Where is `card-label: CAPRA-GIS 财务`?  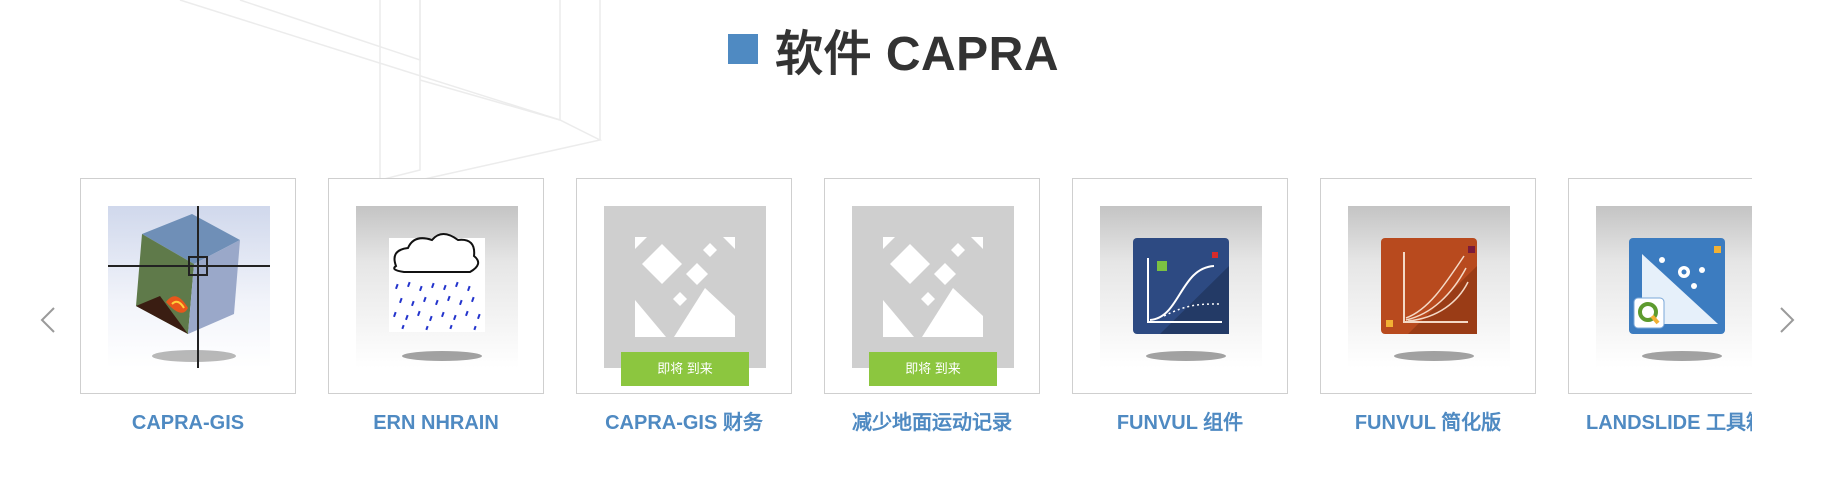
card-label: CAPRA-GIS 财务 is located at coordinates (684, 423).